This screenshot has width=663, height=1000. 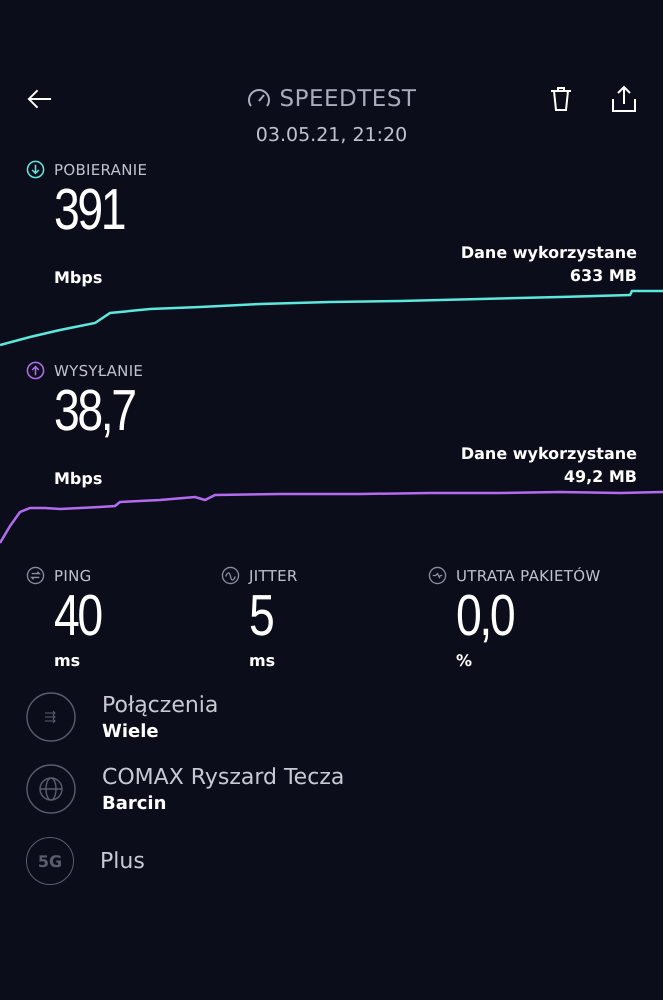 What do you see at coordinates (331, 135) in the screenshot?
I see `test-date: 03.05.21, 21:20` at bounding box center [331, 135].